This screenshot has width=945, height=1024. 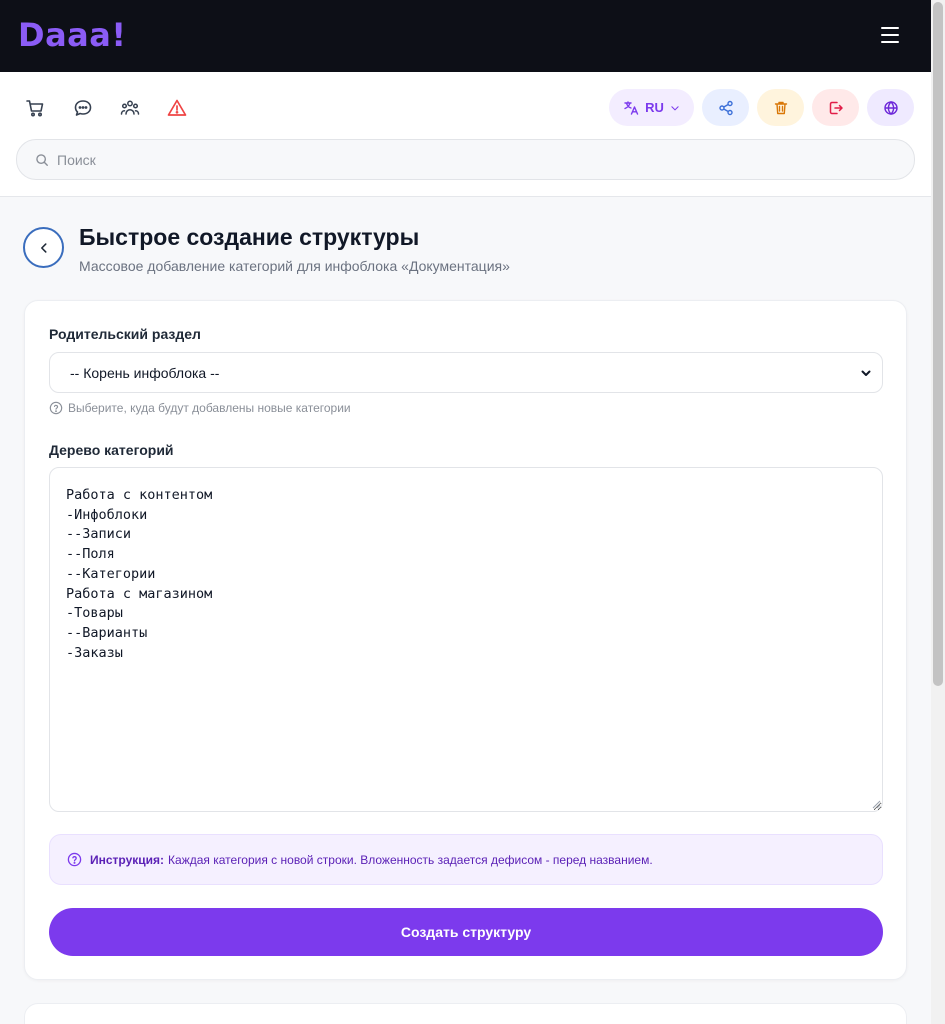 What do you see at coordinates (83, 108) in the screenshot?
I see `chat-icon` at bounding box center [83, 108].